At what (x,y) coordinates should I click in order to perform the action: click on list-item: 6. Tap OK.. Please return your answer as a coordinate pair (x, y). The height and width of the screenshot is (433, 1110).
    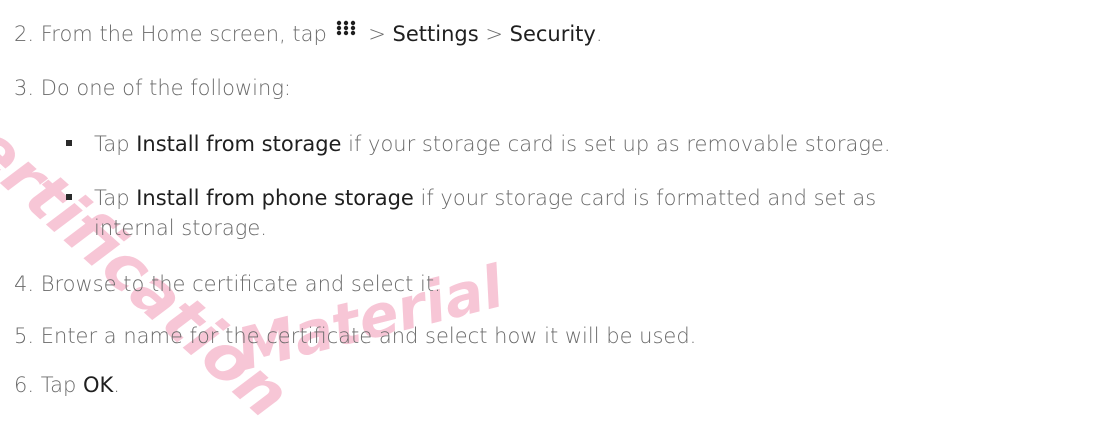
    Looking at the image, I should click on (67, 385).